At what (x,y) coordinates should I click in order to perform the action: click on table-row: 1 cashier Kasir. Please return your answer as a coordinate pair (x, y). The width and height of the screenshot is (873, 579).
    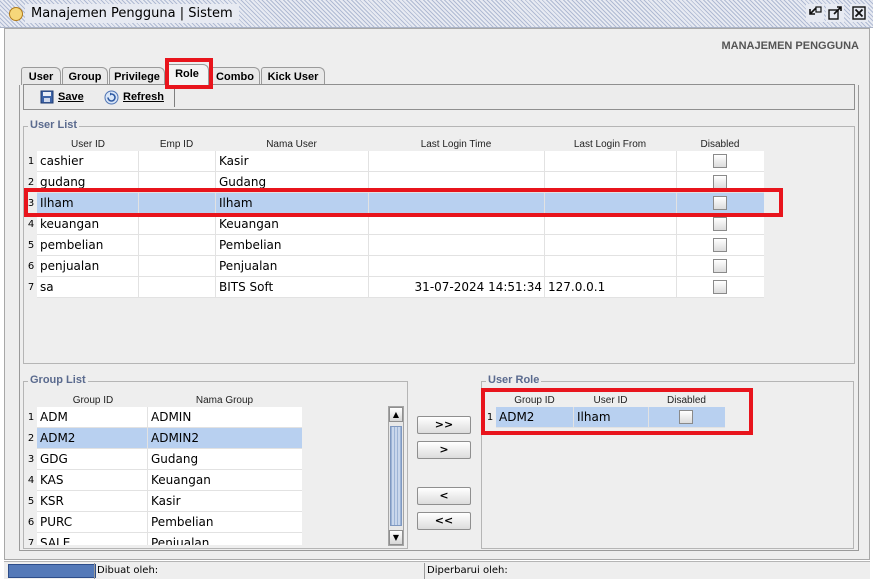
    Looking at the image, I should click on (394, 161).